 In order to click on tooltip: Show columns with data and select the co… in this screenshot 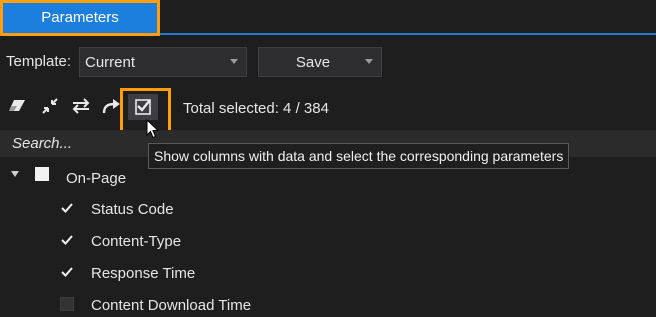, I will do `click(359, 156)`.